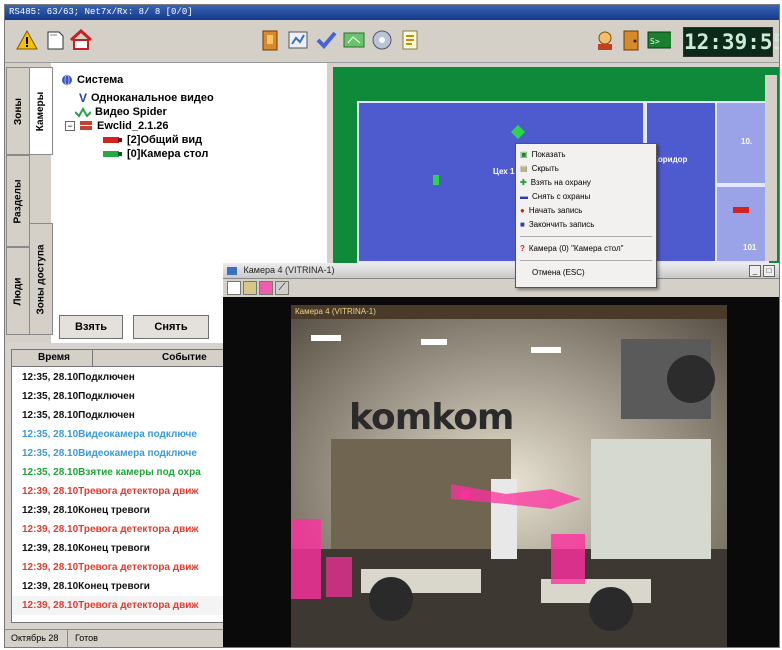 The width and height of the screenshot is (782, 650). Describe the element at coordinates (121, 112) in the screenshot. I see `tree-item: Видео Spider` at that location.